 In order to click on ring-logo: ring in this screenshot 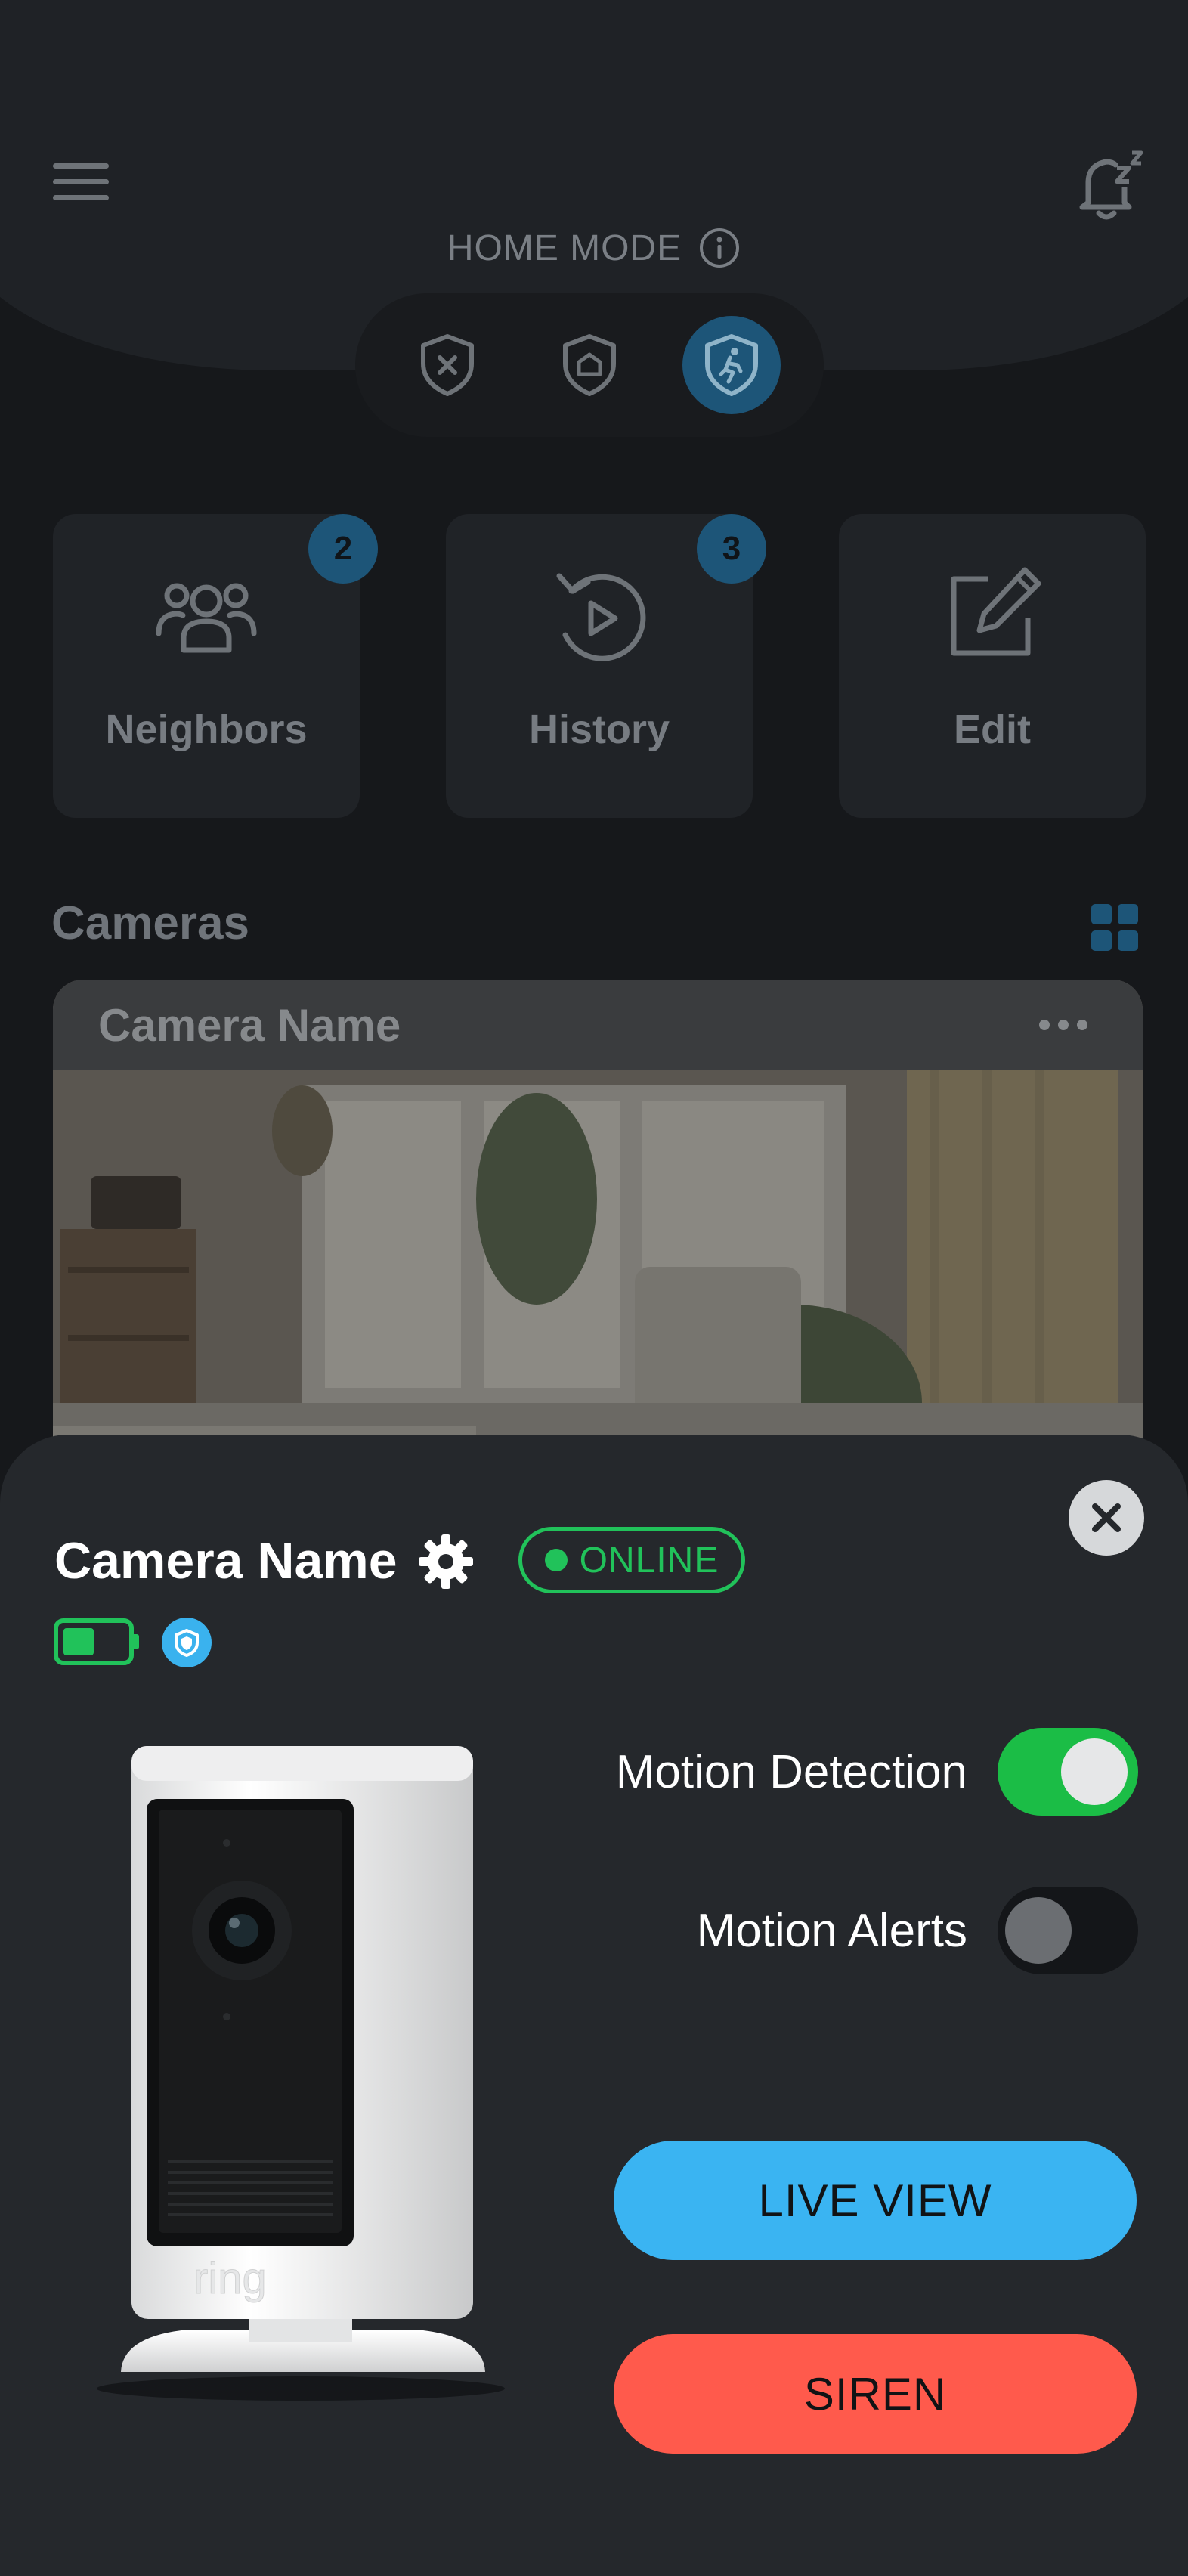, I will do `click(230, 2278)`.